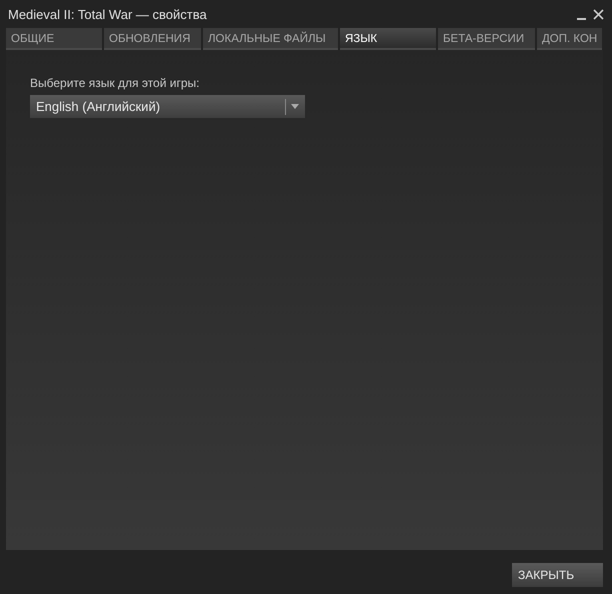 The image size is (612, 594). I want to click on tab: БЕТА-ВЕРСИИ, so click(486, 39).